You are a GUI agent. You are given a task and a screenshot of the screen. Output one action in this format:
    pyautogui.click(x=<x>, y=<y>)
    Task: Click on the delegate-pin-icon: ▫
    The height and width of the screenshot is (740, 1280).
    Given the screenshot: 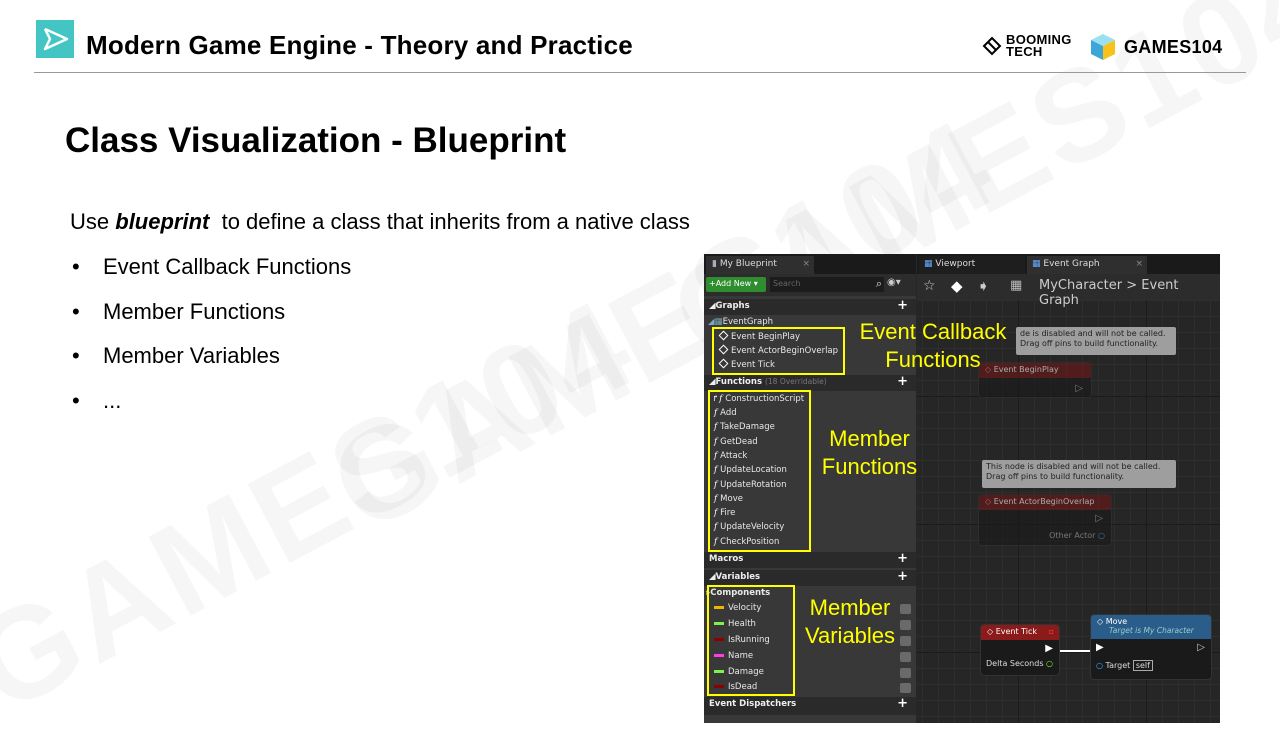 What is the action you would take?
    pyautogui.click(x=1051, y=631)
    